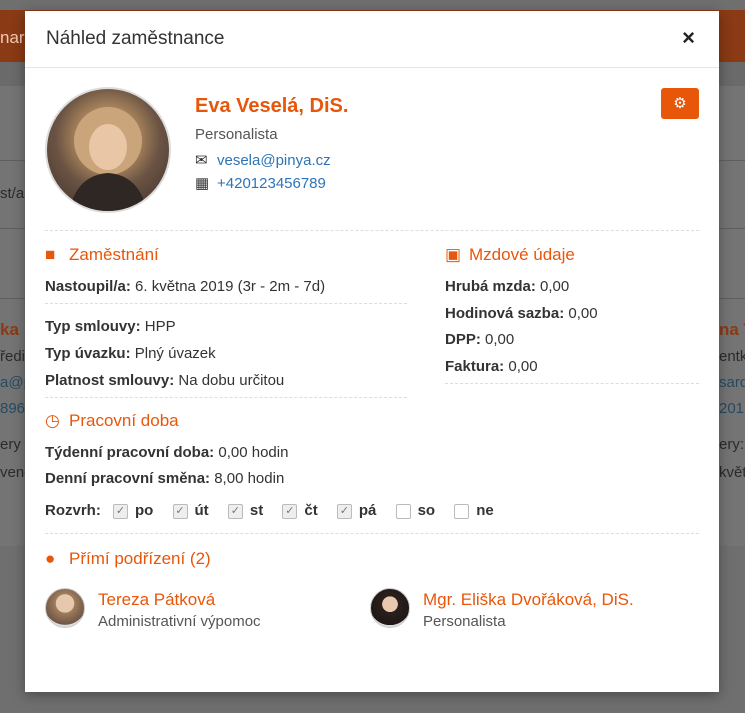 Image resolution: width=745 pixels, height=713 pixels. What do you see at coordinates (464, 621) in the screenshot?
I see `subordinate-role: Personalista` at bounding box center [464, 621].